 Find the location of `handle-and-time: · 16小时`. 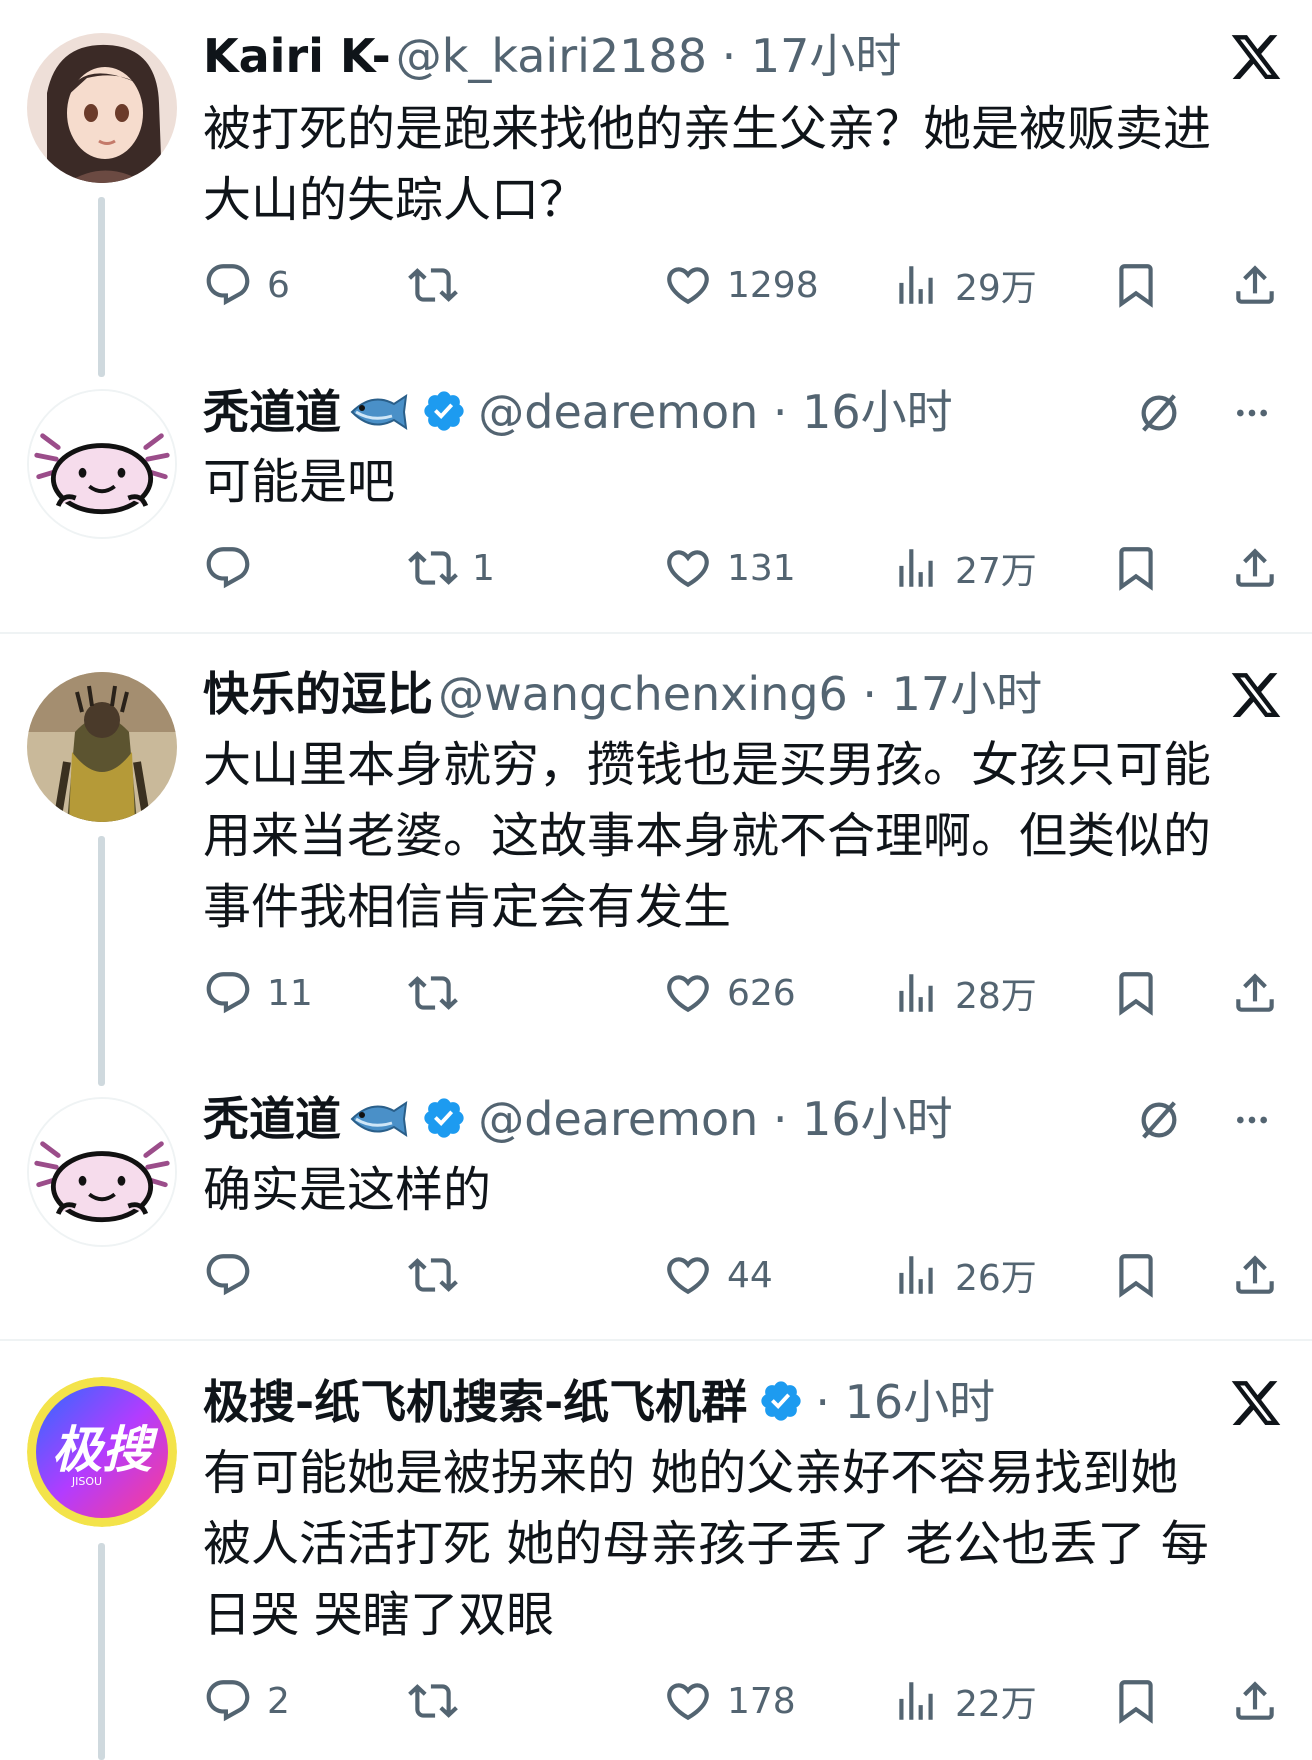

handle-and-time: · 16小时 is located at coordinates (905, 1402).